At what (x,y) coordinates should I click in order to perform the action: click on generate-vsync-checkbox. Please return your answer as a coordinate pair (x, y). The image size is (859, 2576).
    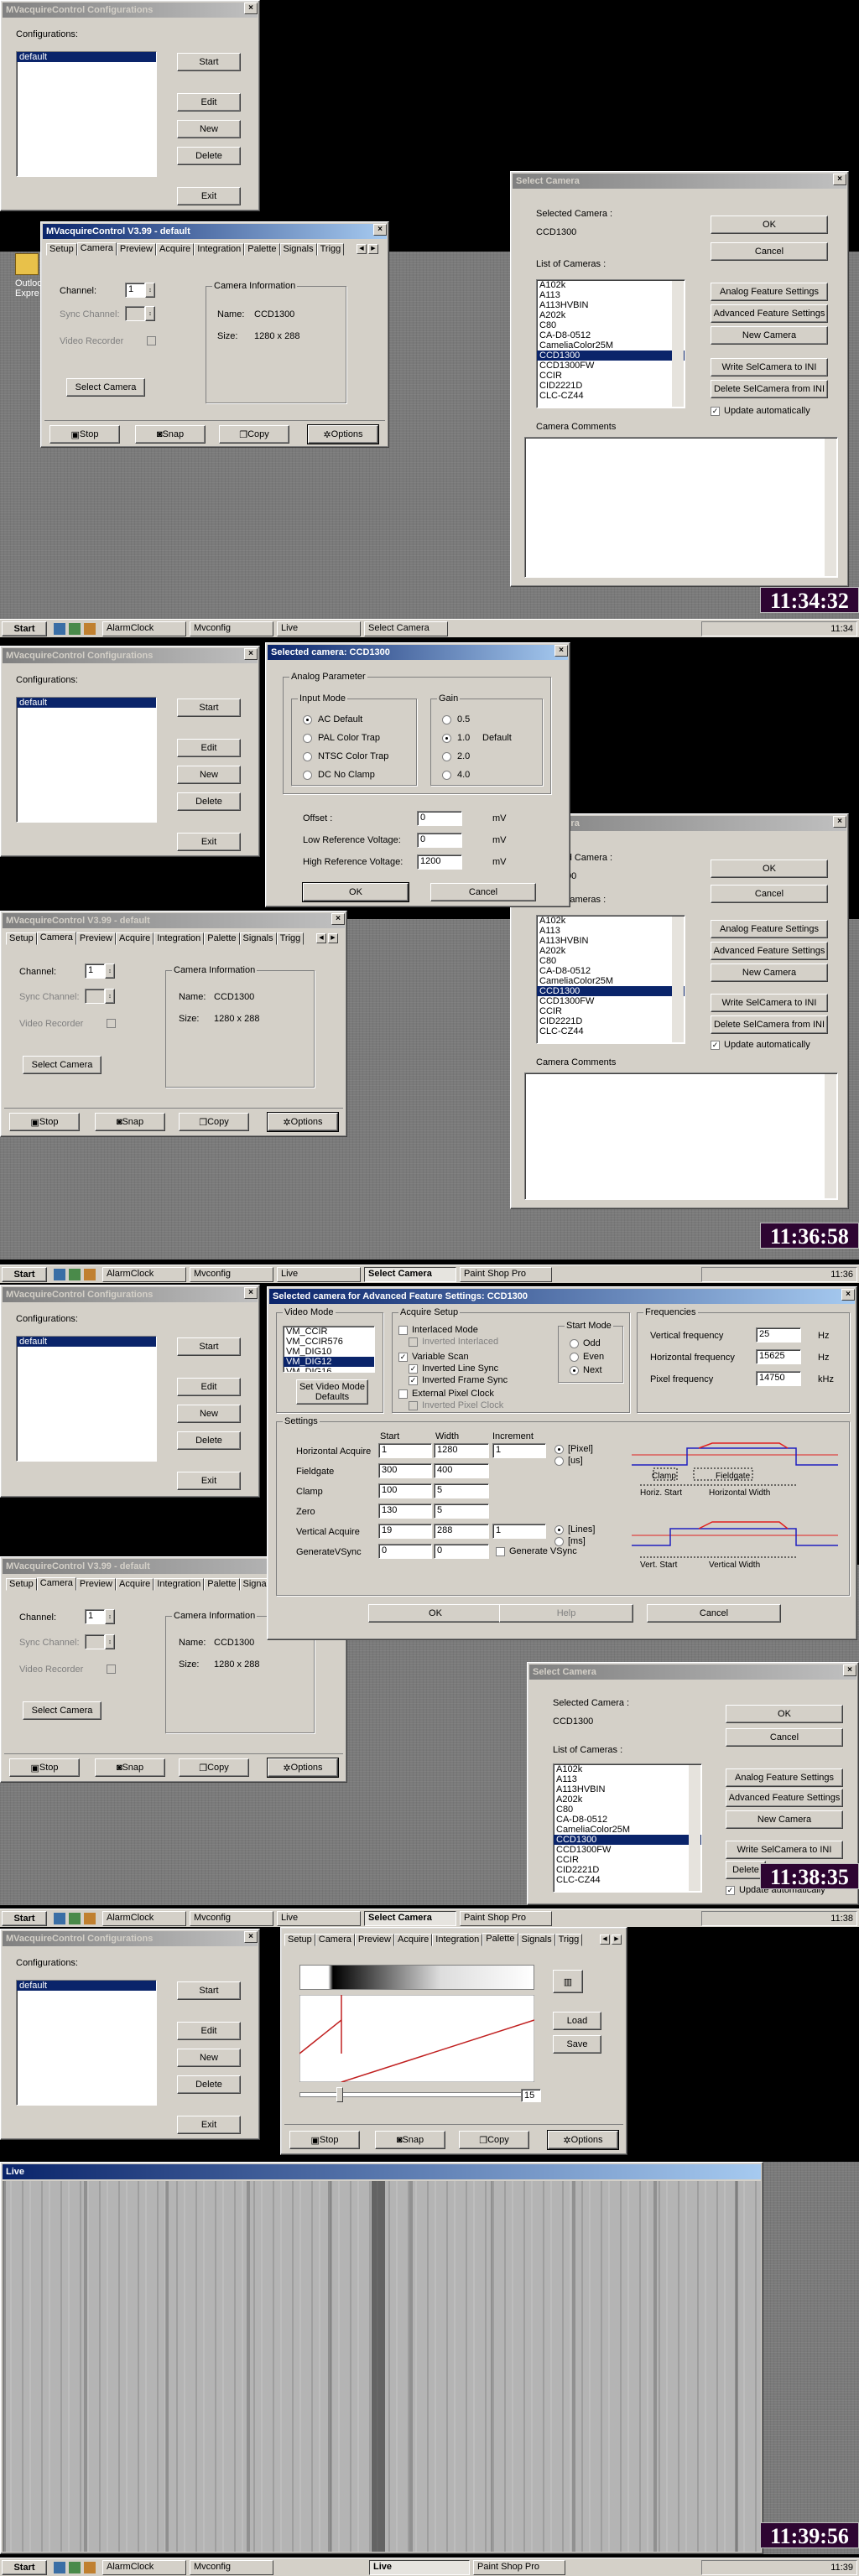
    Looking at the image, I should click on (500, 1551).